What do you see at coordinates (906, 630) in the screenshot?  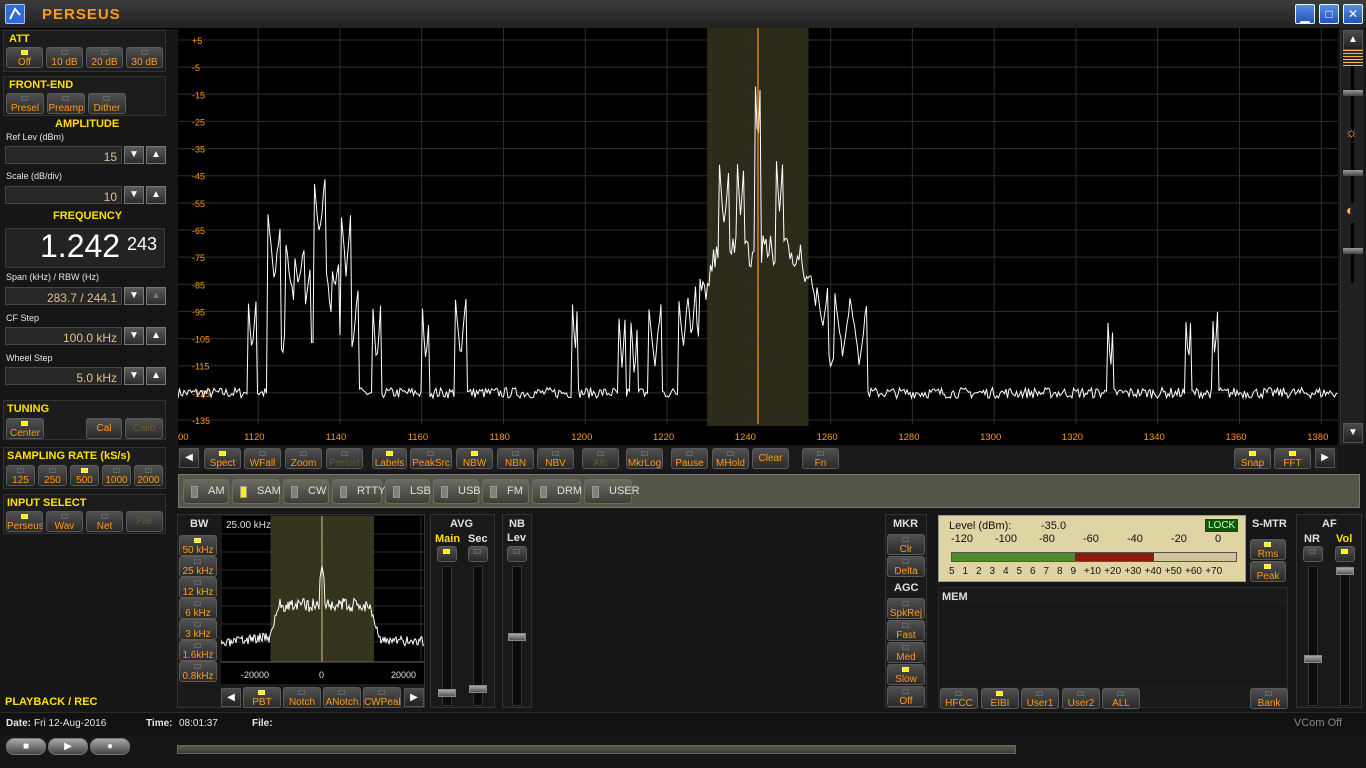 I see `agc-fast-button: Fast` at bounding box center [906, 630].